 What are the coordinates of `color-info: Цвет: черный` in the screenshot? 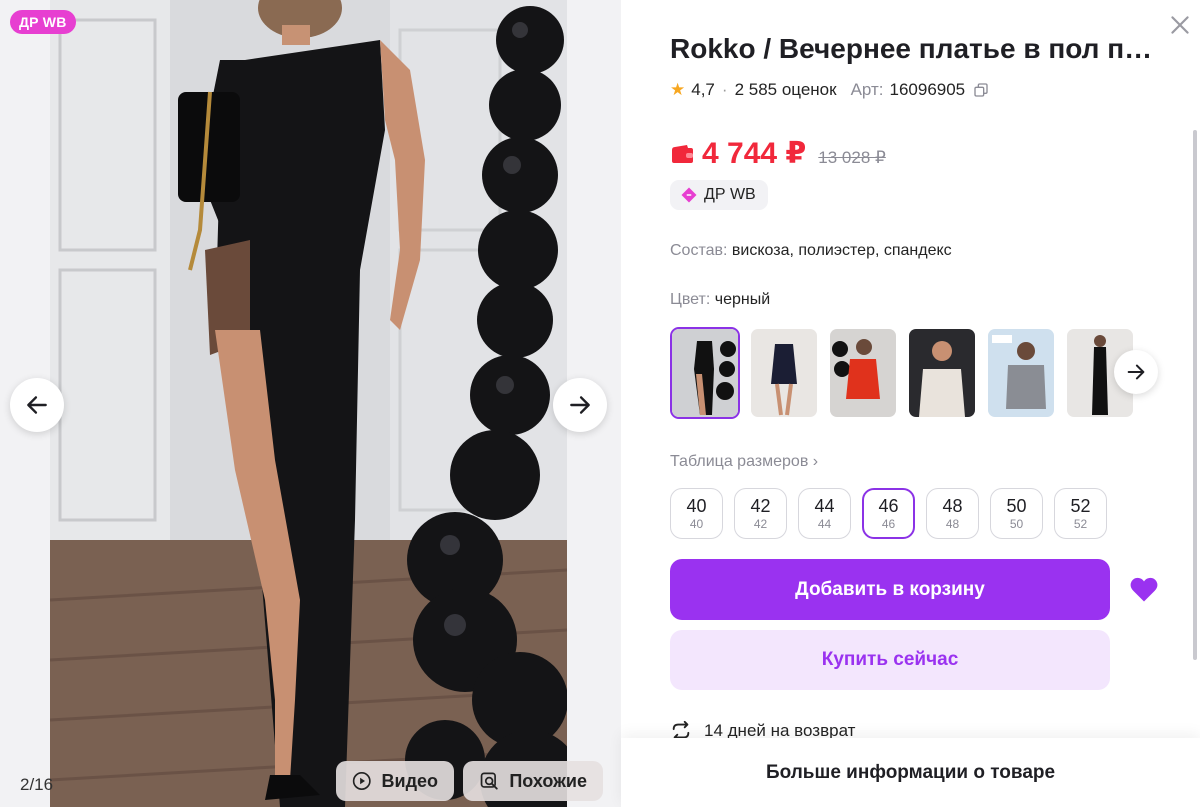 It's located at (720, 300).